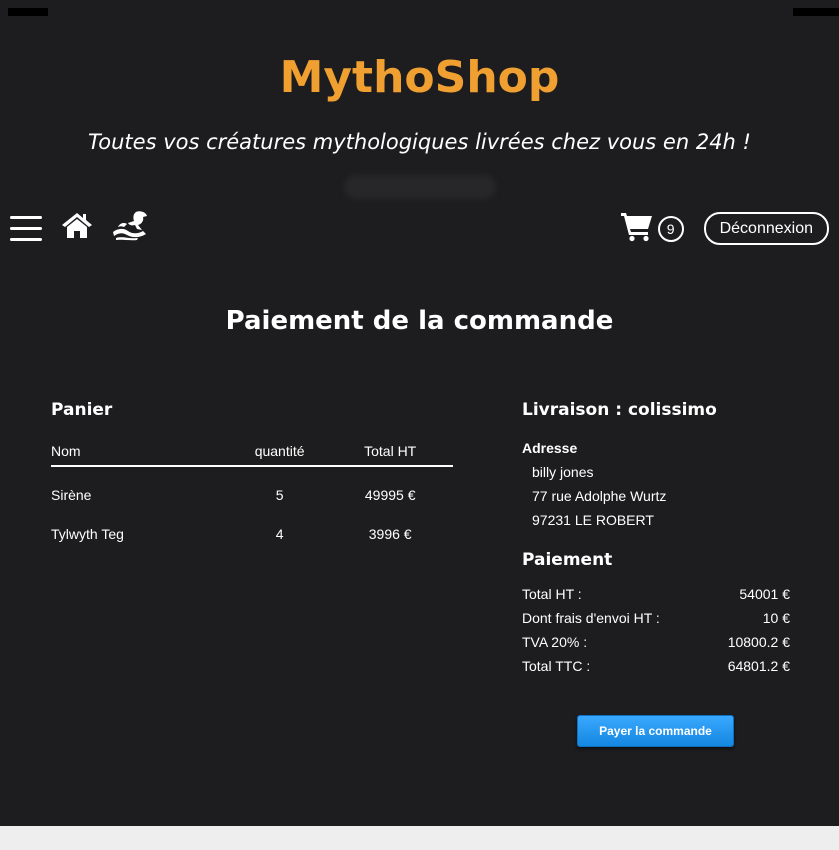 The height and width of the screenshot is (850, 839). Describe the element at coordinates (556, 666) in the screenshot. I see `payment-label: Total TTC :` at that location.